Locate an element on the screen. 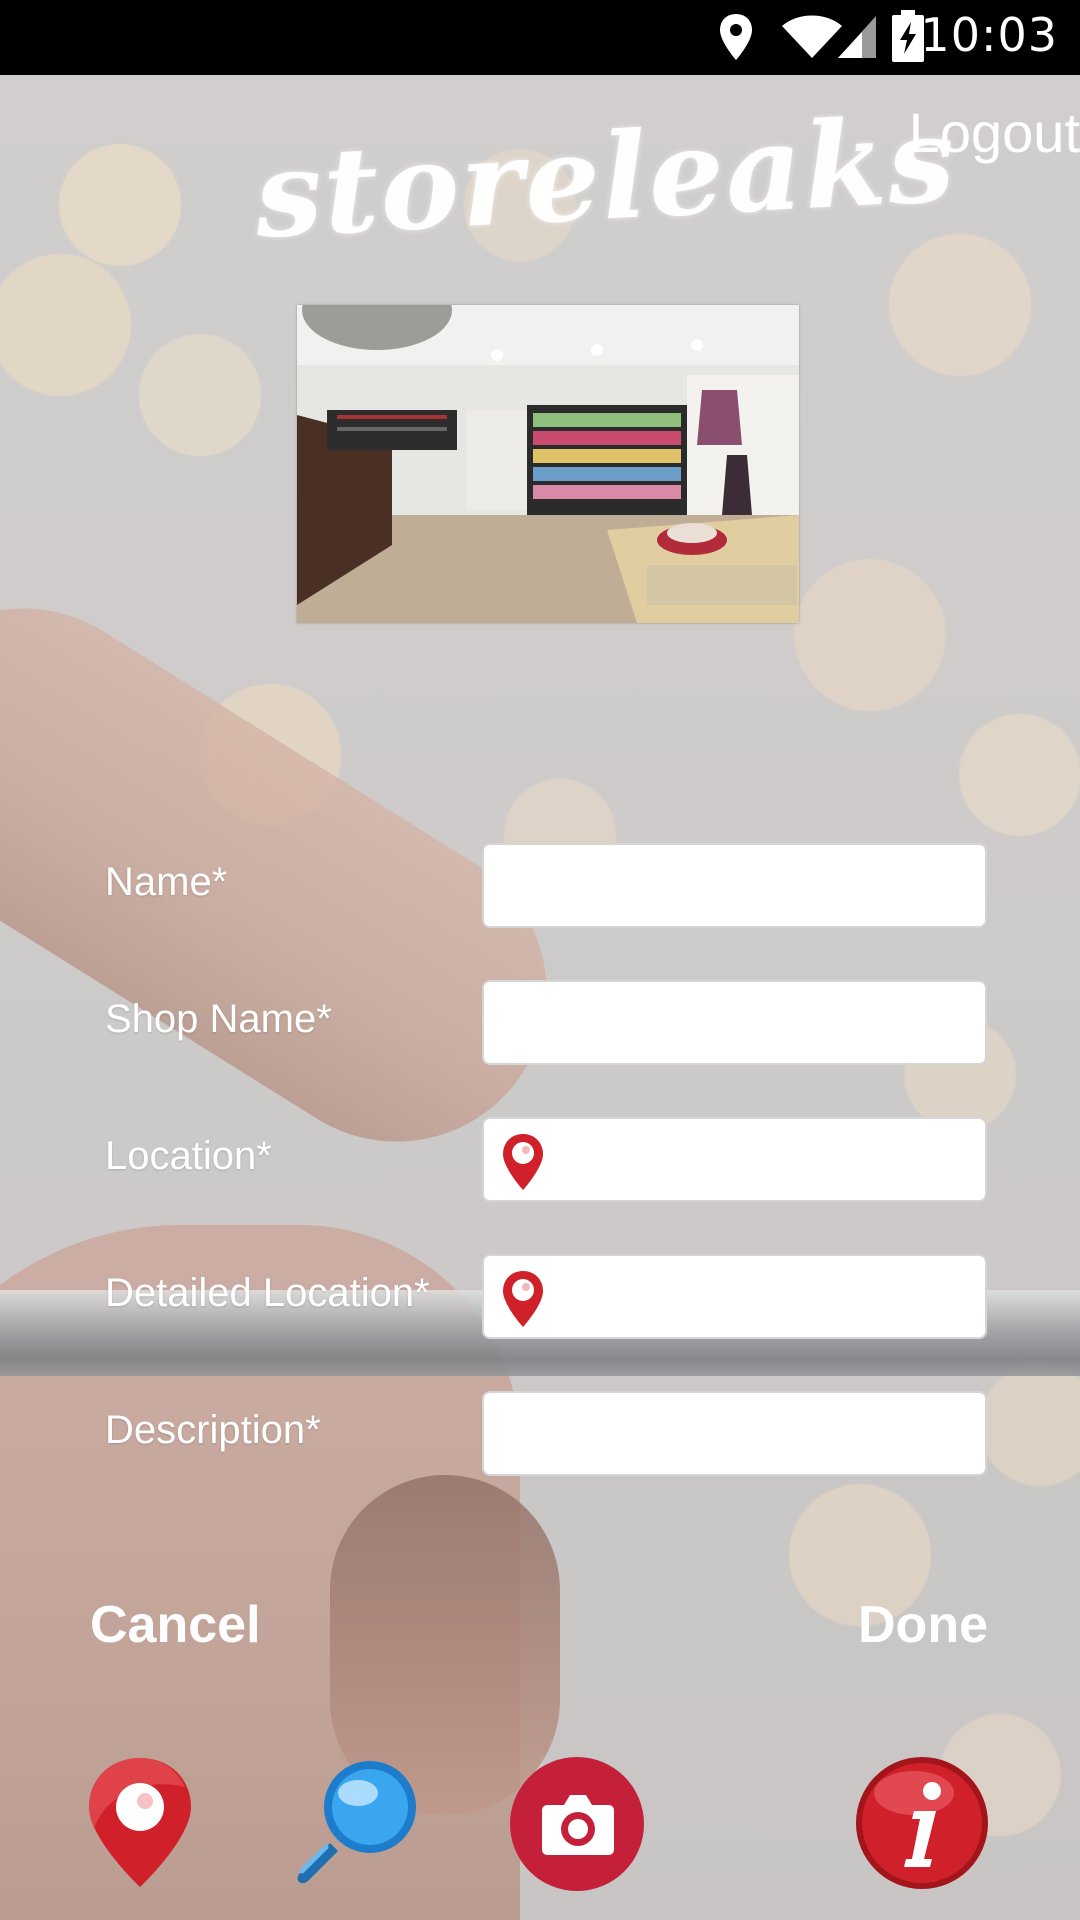 The image size is (1080, 1920). form-row-name: Name* is located at coordinates (540, 885).